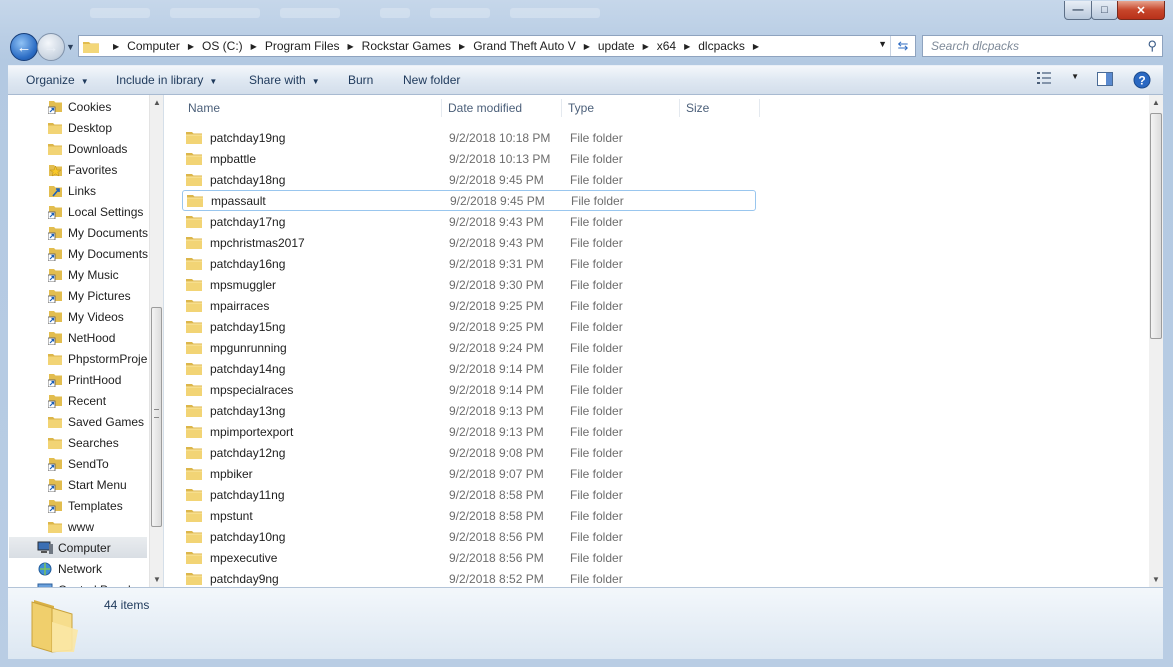  Describe the element at coordinates (469, 305) in the screenshot. I see `file-row: mpairraces 9/2/2018 9:25 PM File folder` at that location.